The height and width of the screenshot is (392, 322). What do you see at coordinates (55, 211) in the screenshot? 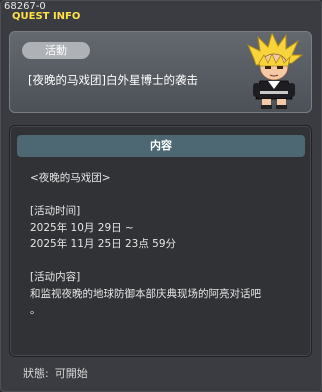
I see `content-line: [活动时间]` at bounding box center [55, 211].